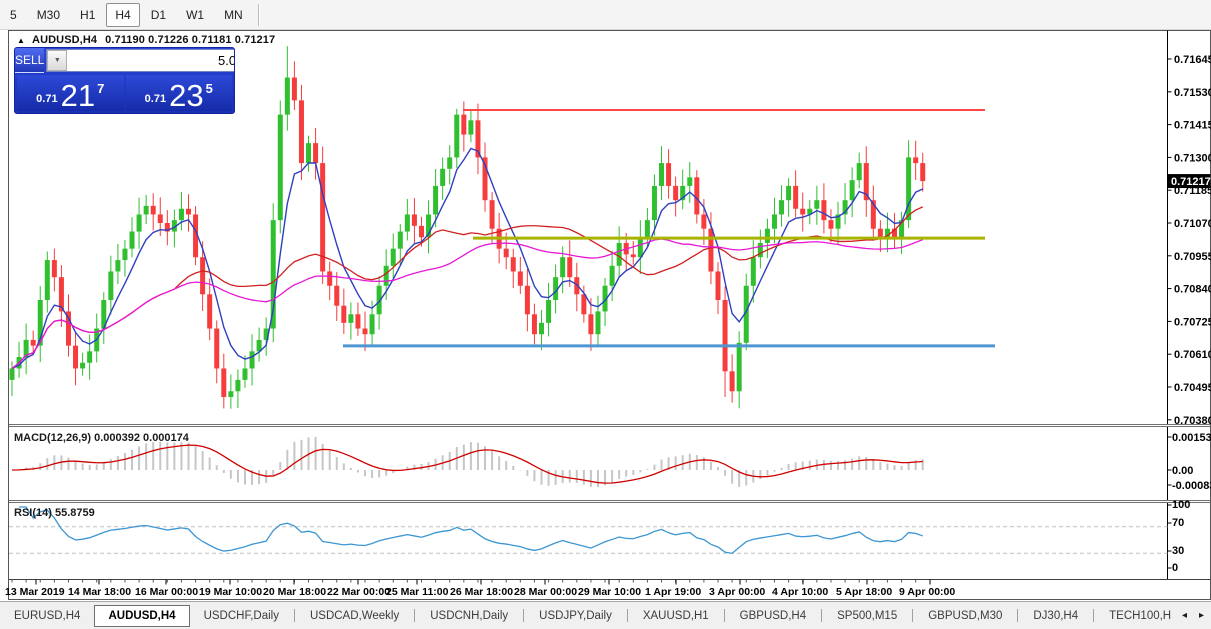  Describe the element at coordinates (1192, 290) in the screenshot. I see `svg-text: 0.70840` at that location.